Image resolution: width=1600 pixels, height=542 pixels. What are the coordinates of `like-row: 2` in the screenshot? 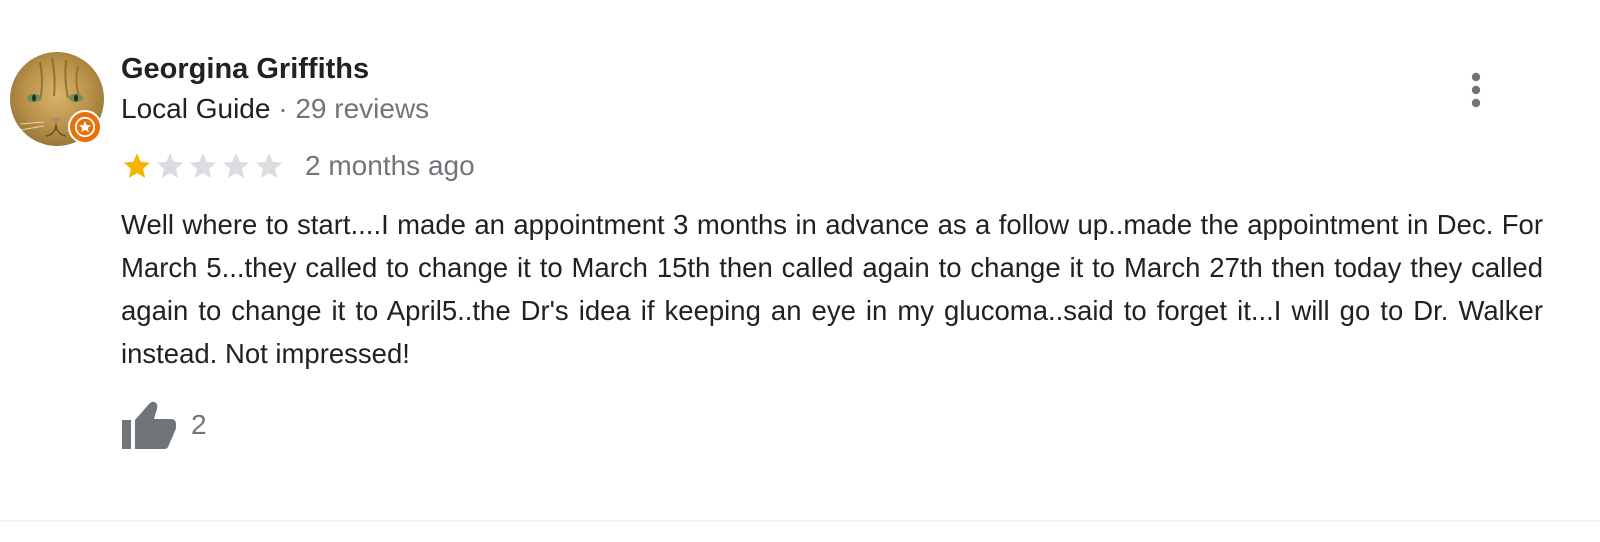 It's located at (164, 425).